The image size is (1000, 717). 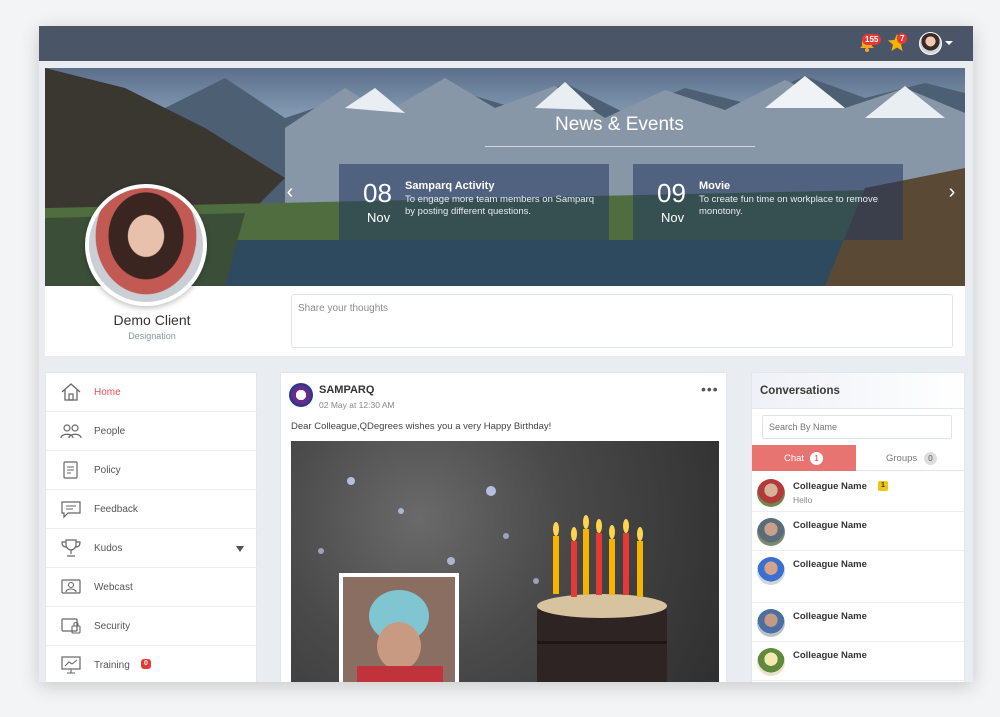 What do you see at coordinates (71, 431) in the screenshot?
I see `people-icon` at bounding box center [71, 431].